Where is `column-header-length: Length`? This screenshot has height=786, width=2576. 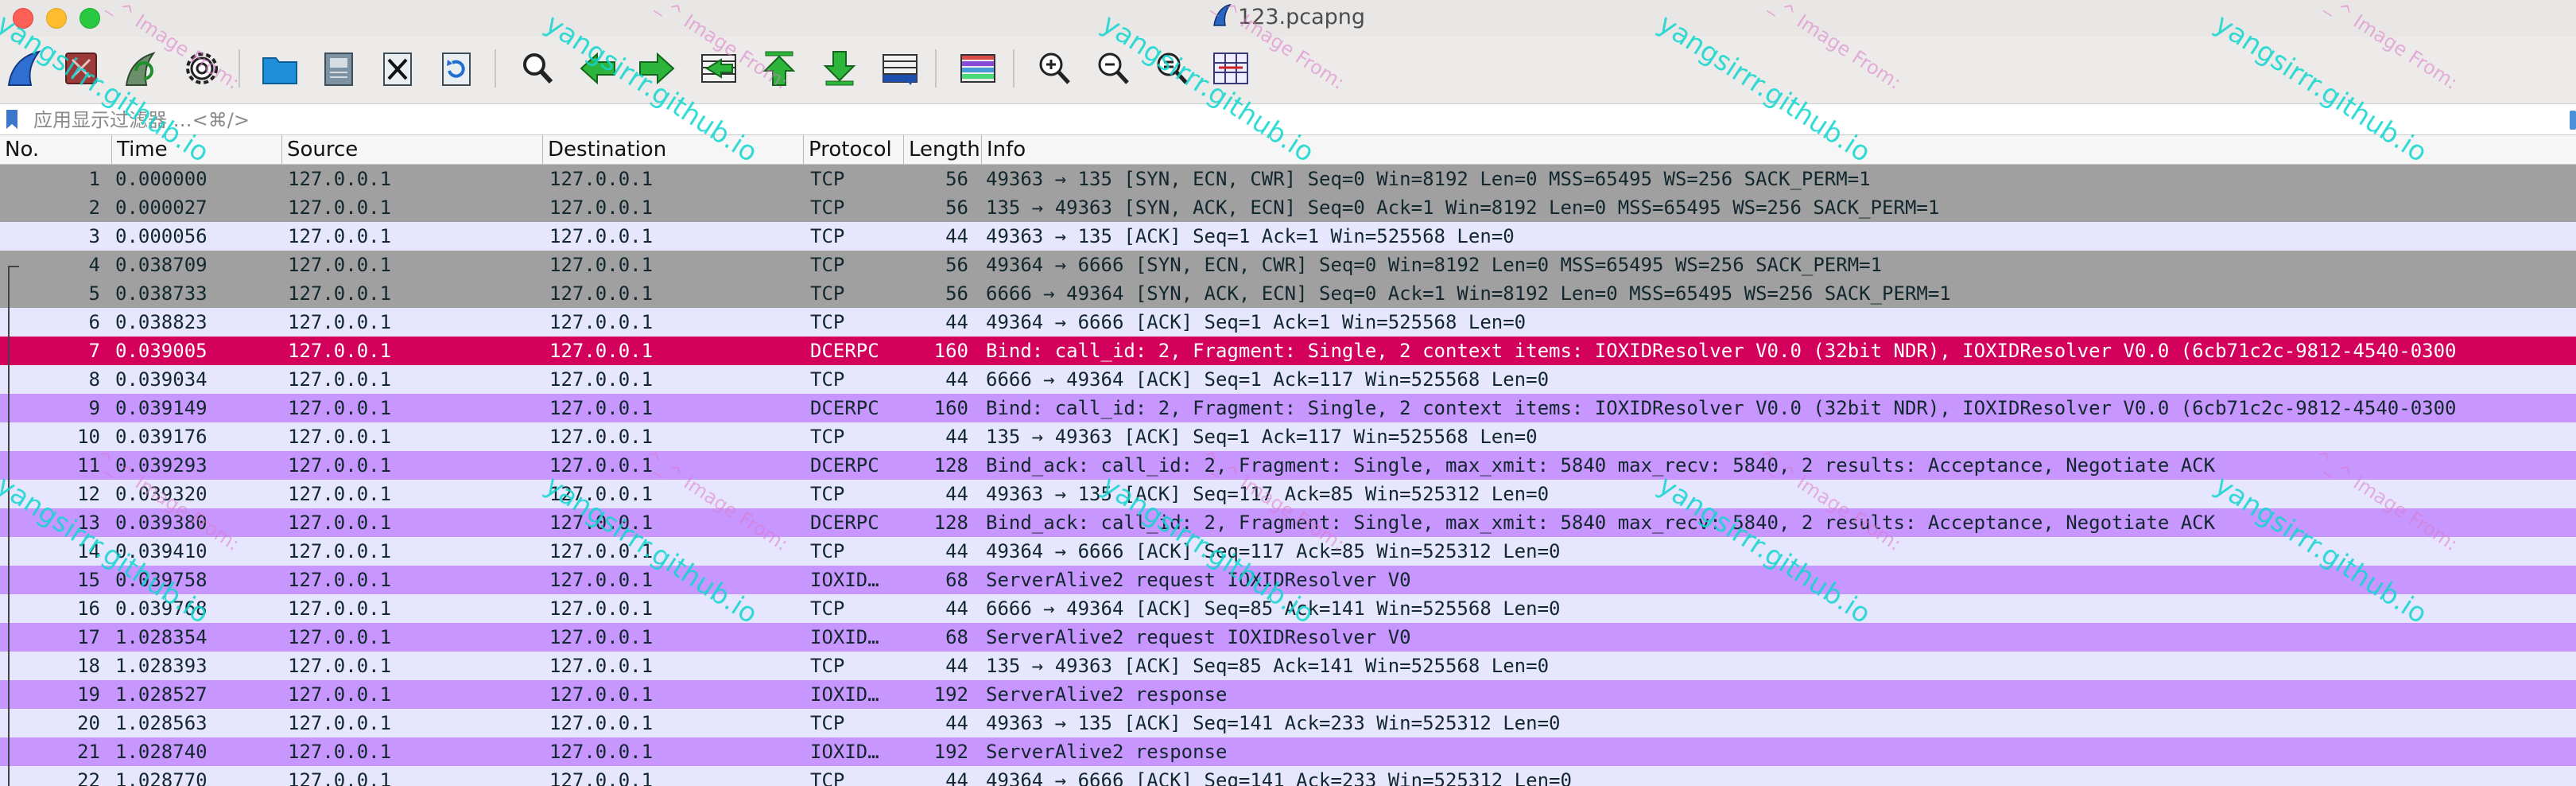
column-header-length: Length is located at coordinates (942, 149).